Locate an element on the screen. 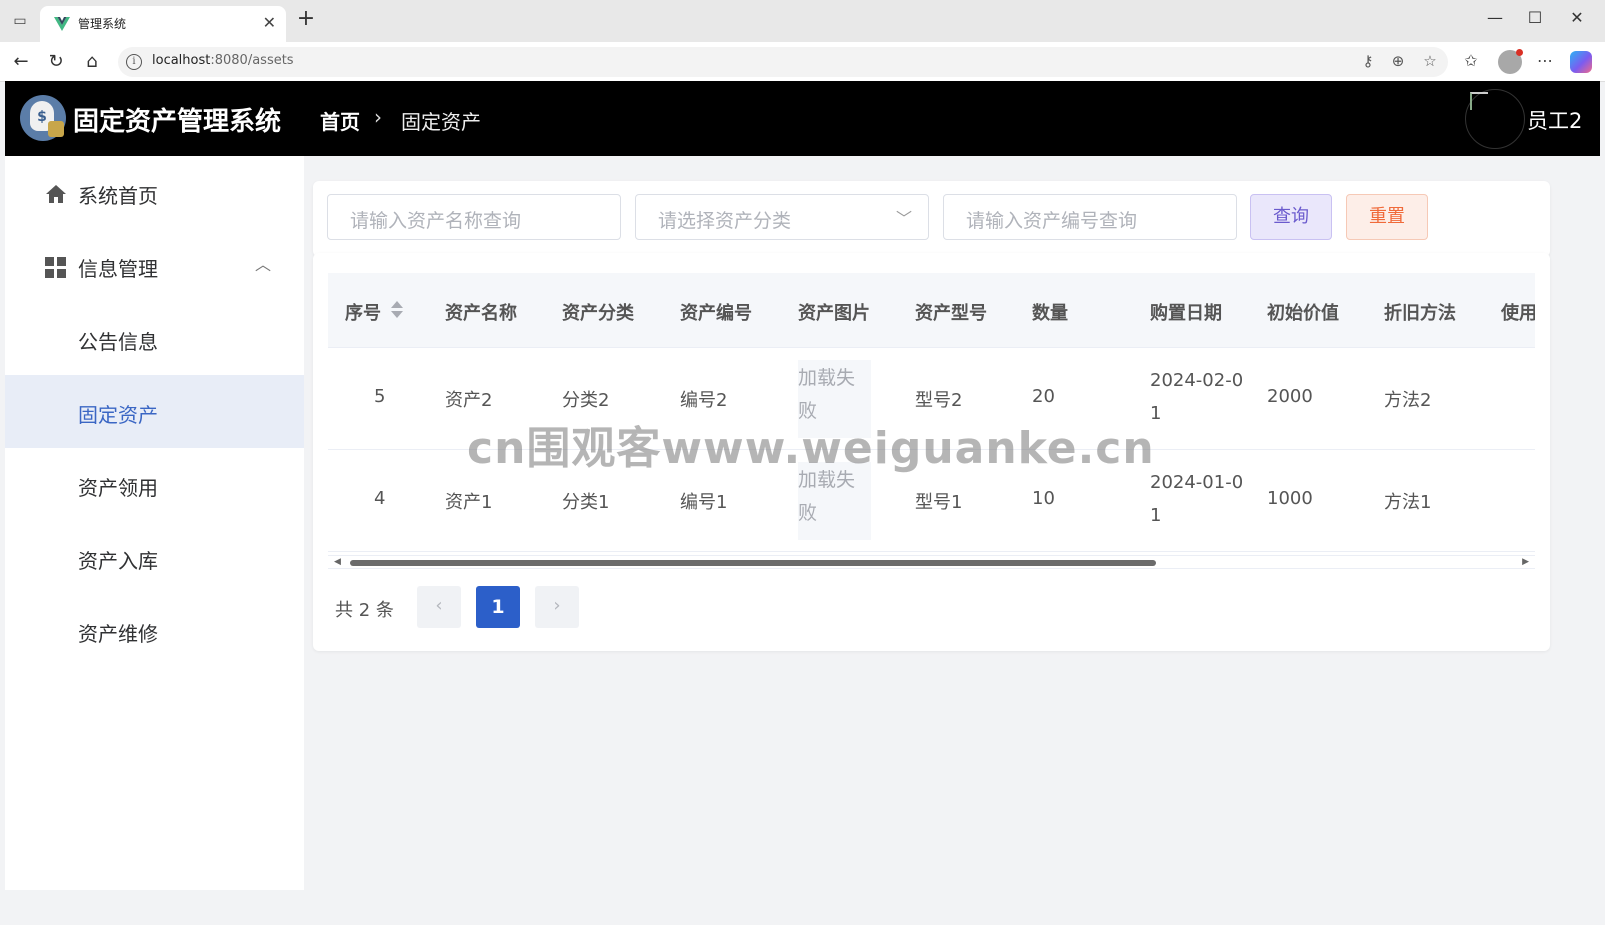 The height and width of the screenshot is (925, 1605). sidebar-item-announcements: 公告信息 is located at coordinates (154, 338).